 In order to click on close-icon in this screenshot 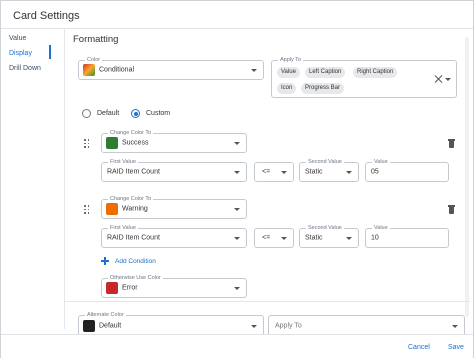, I will do `click(439, 79)`.